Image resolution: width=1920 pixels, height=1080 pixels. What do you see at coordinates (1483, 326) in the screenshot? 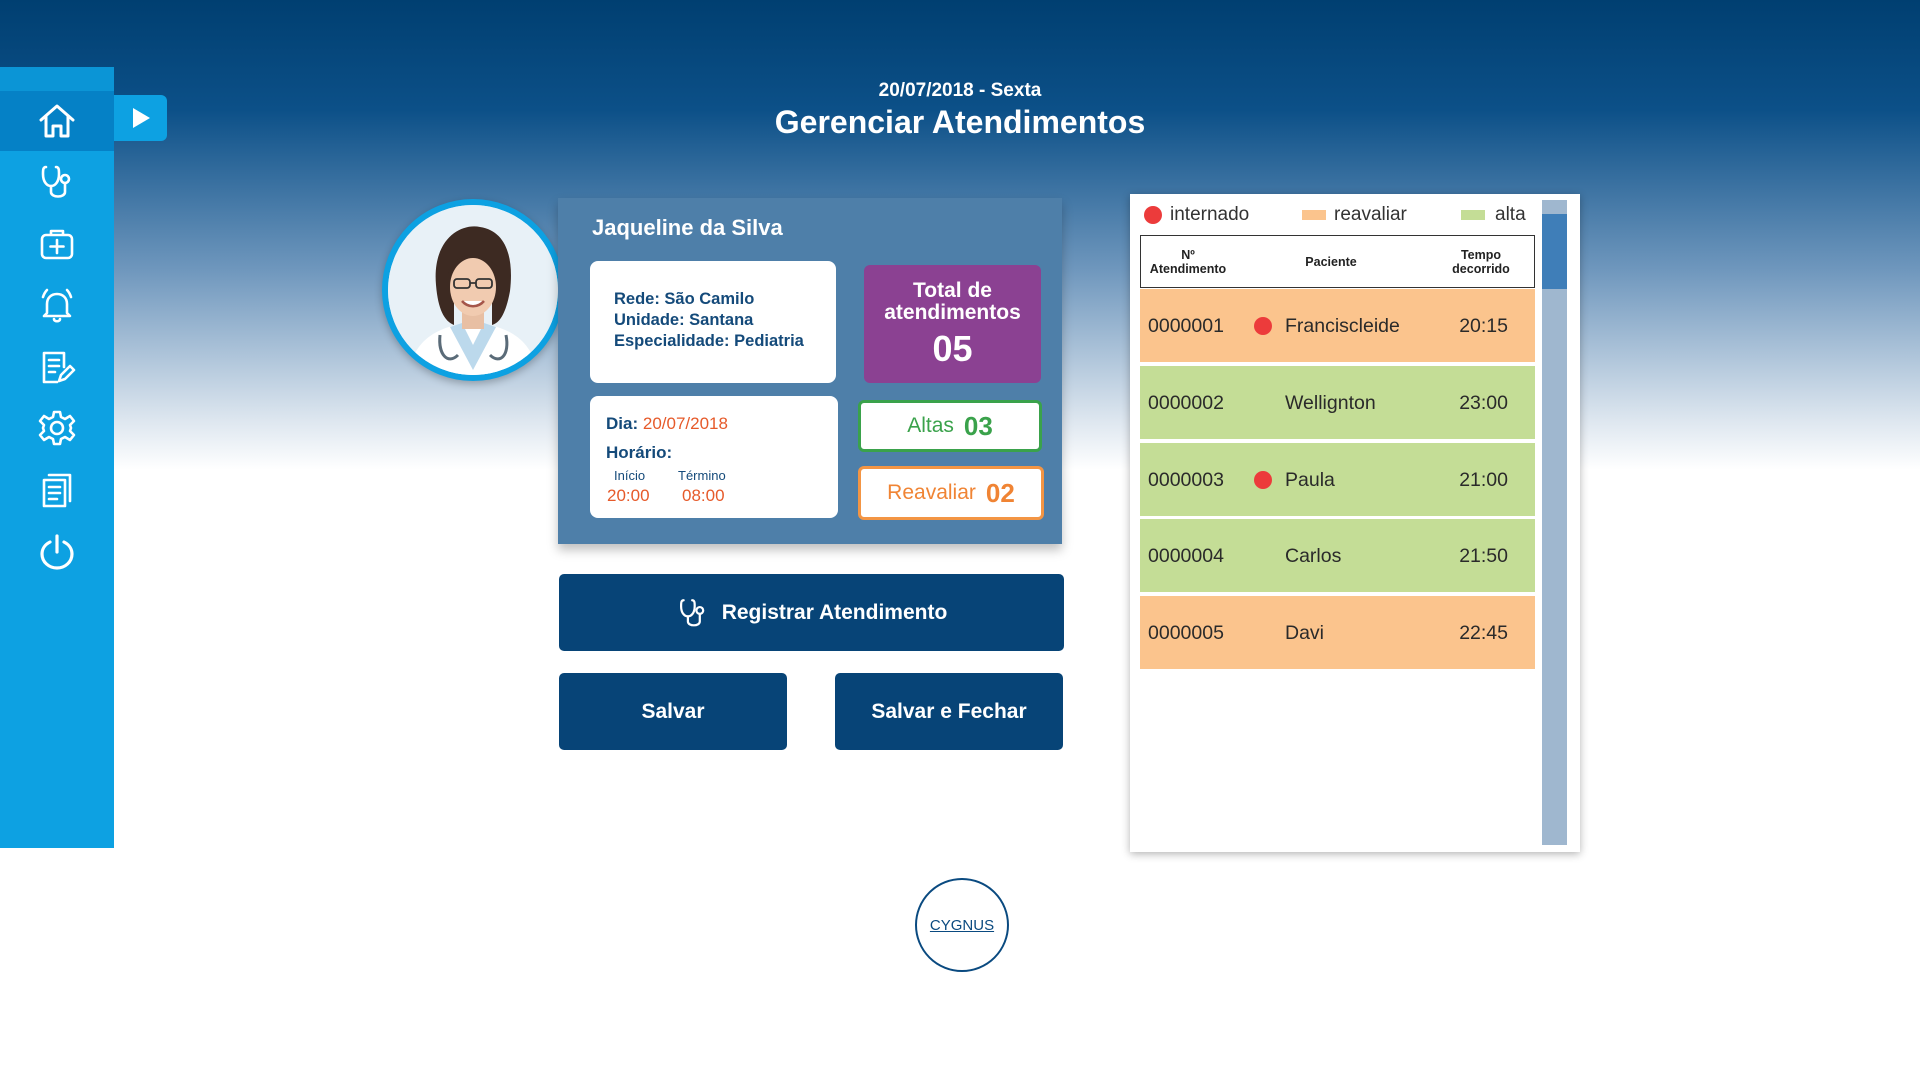
I see `row-tempo: 20:15` at bounding box center [1483, 326].